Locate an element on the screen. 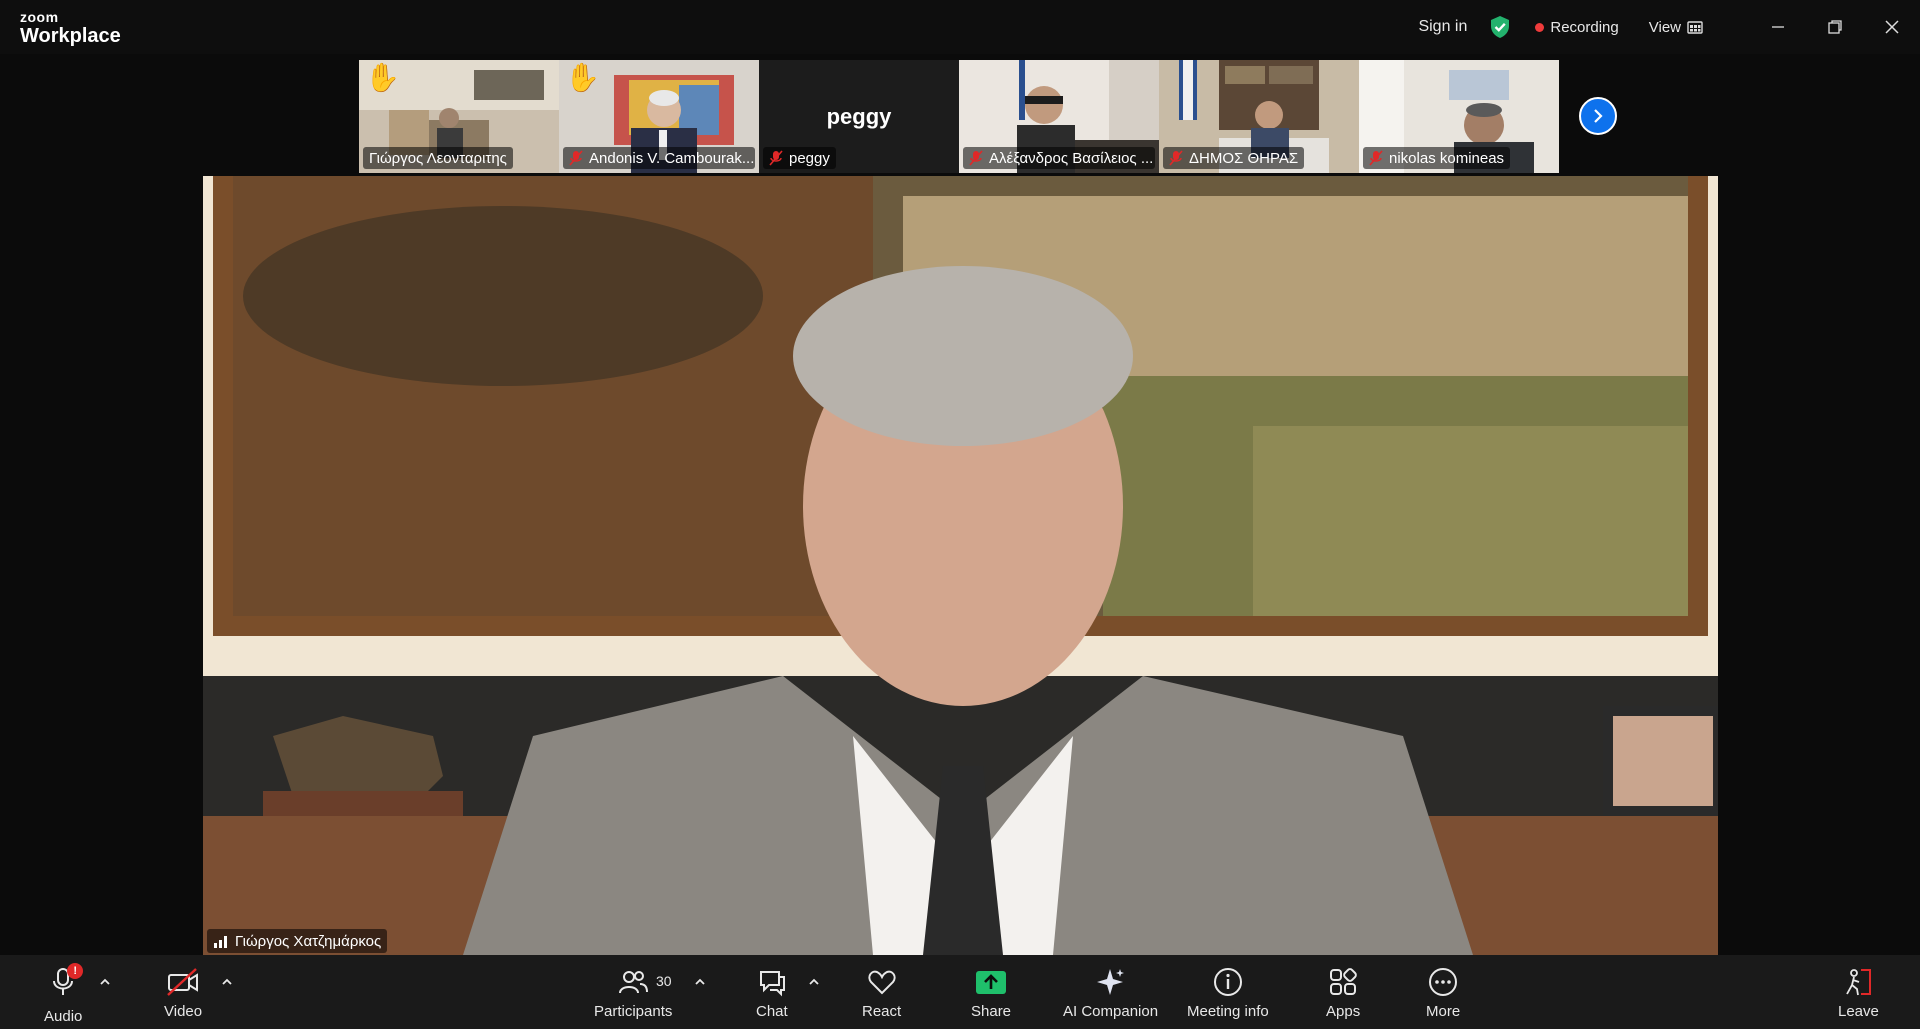 This screenshot has width=1920, height=1029. participant-name-tag: Γιώργος Λεονταριτης is located at coordinates (438, 158).